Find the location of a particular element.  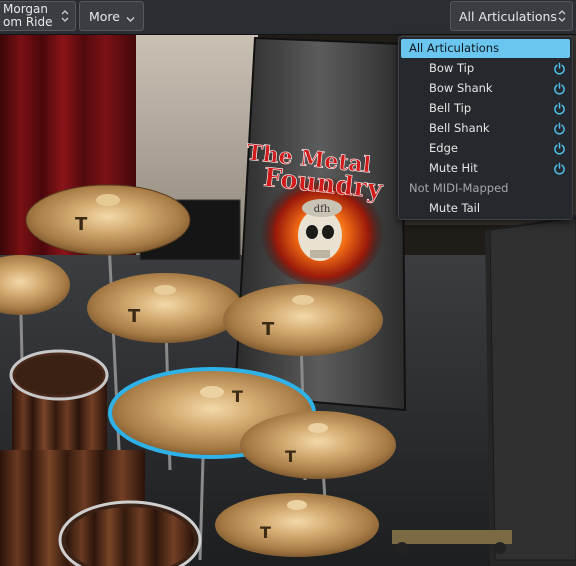

menu-item-all-articulations: All Articulations is located at coordinates (485, 48).